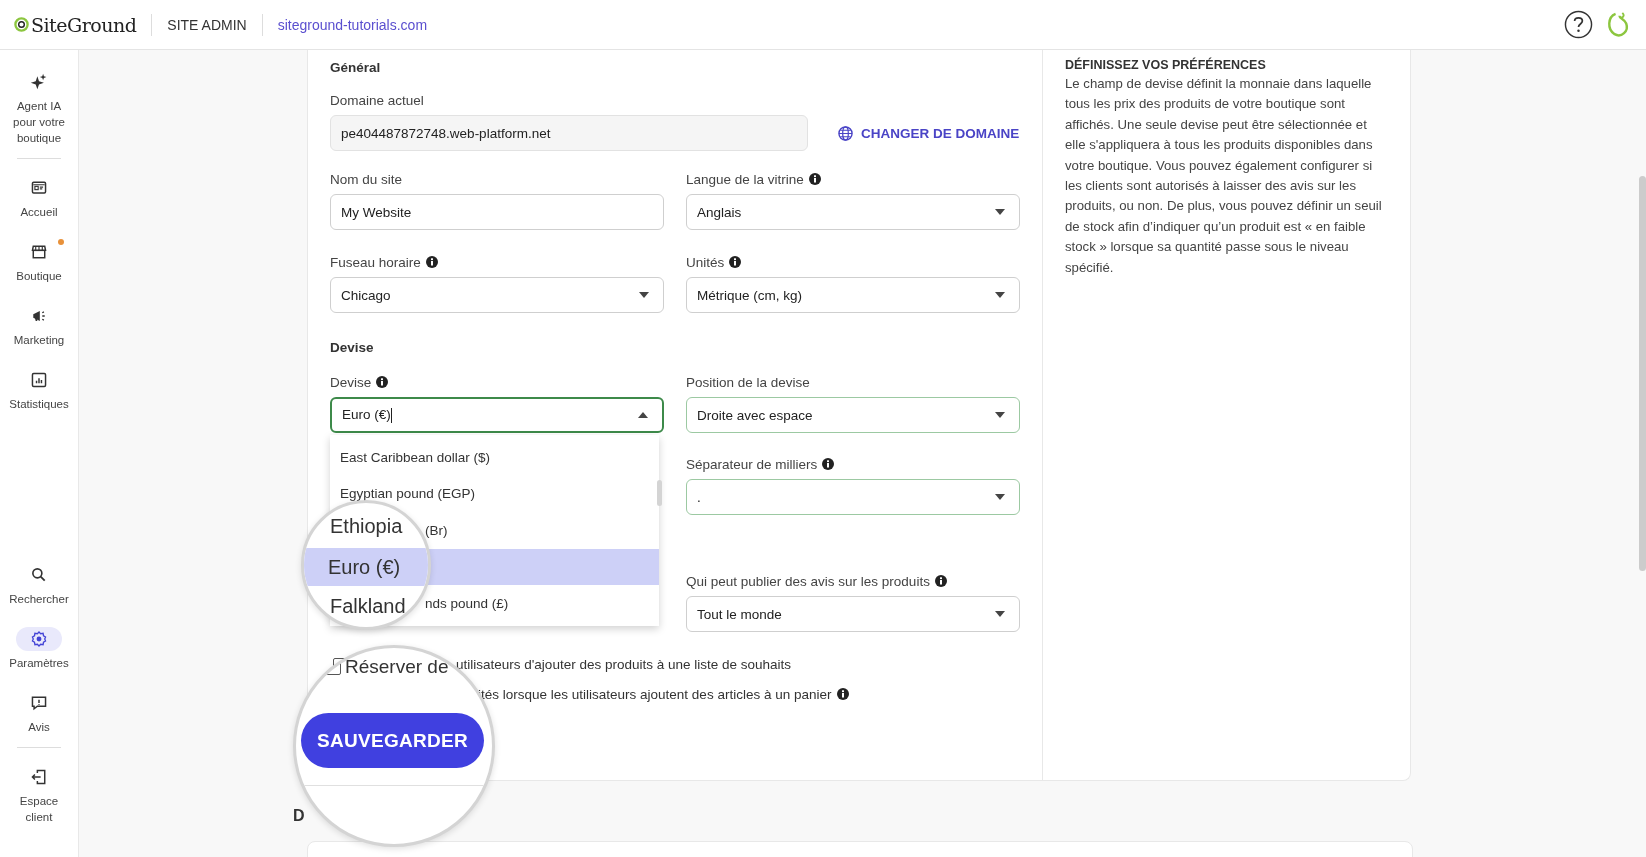 The height and width of the screenshot is (857, 1646). Describe the element at coordinates (1224, 176) in the screenshot. I see `panel-text: Le champ de devise définit la monnaie dans laquelle tous les prix des produits de votre boutique sont affichés. Une seule devise peut être sélectionnée et elle s'appliquera à tous les produits disponibles dans votre boutique. Vous pouvez également configurer si les clients sont autorisés à laisser des avis sur les produits, ou non. De plus, vous pouvez définir un seuil de stock afin d’indiquer qu’un produit est « en faible stock » lorsque sa quantité passe sous le niveau spécifié.` at that location.